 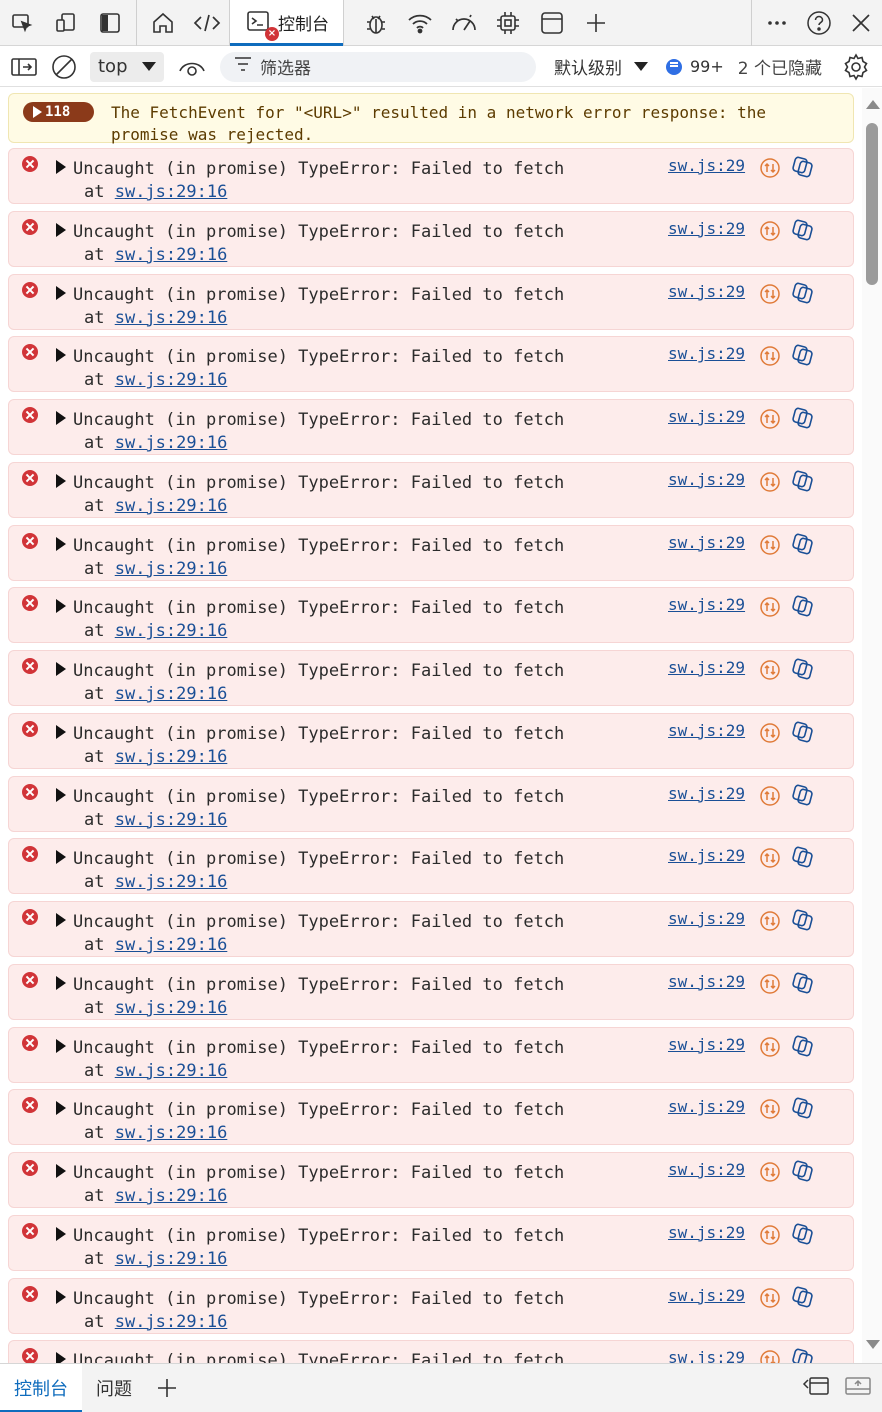 I want to click on application-icon, so click(x=552, y=23).